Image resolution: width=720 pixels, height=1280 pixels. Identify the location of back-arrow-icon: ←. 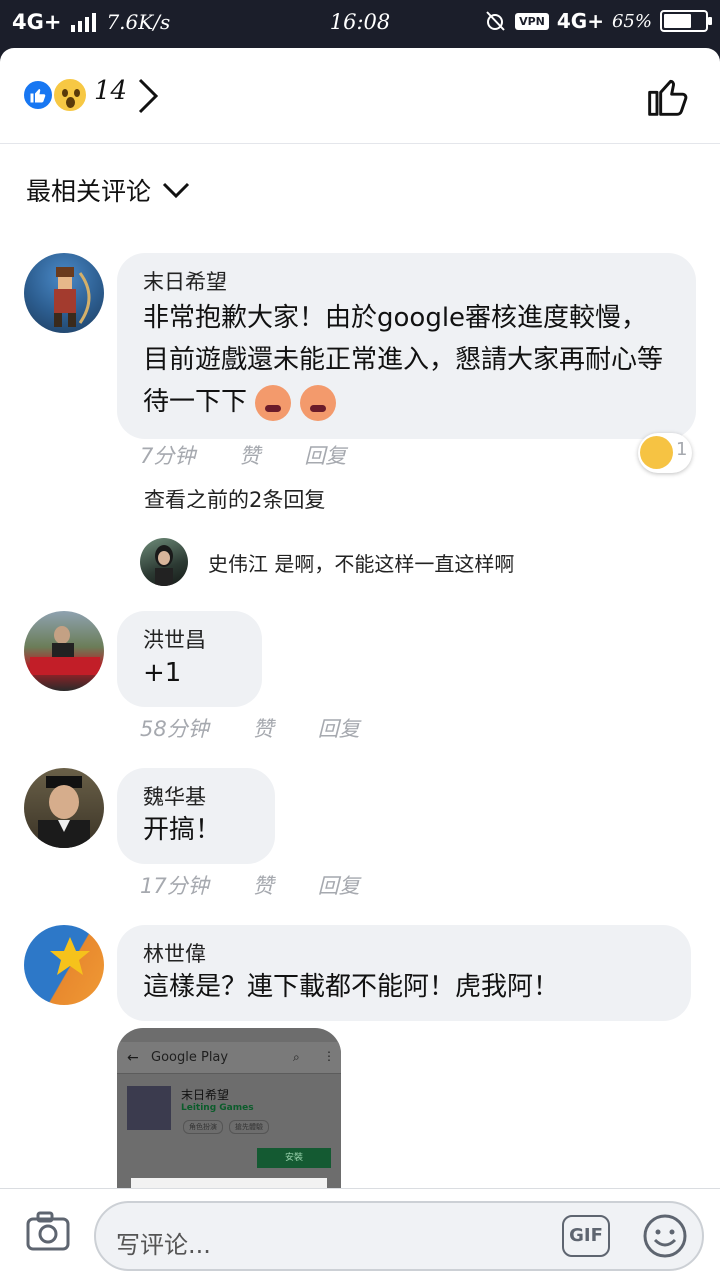
(133, 1058).